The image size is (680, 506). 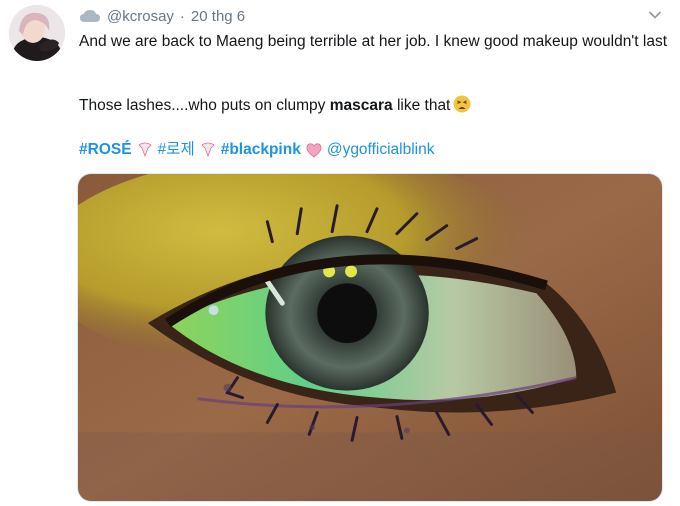 I want to click on mascara-bold: mascara, so click(x=361, y=105).